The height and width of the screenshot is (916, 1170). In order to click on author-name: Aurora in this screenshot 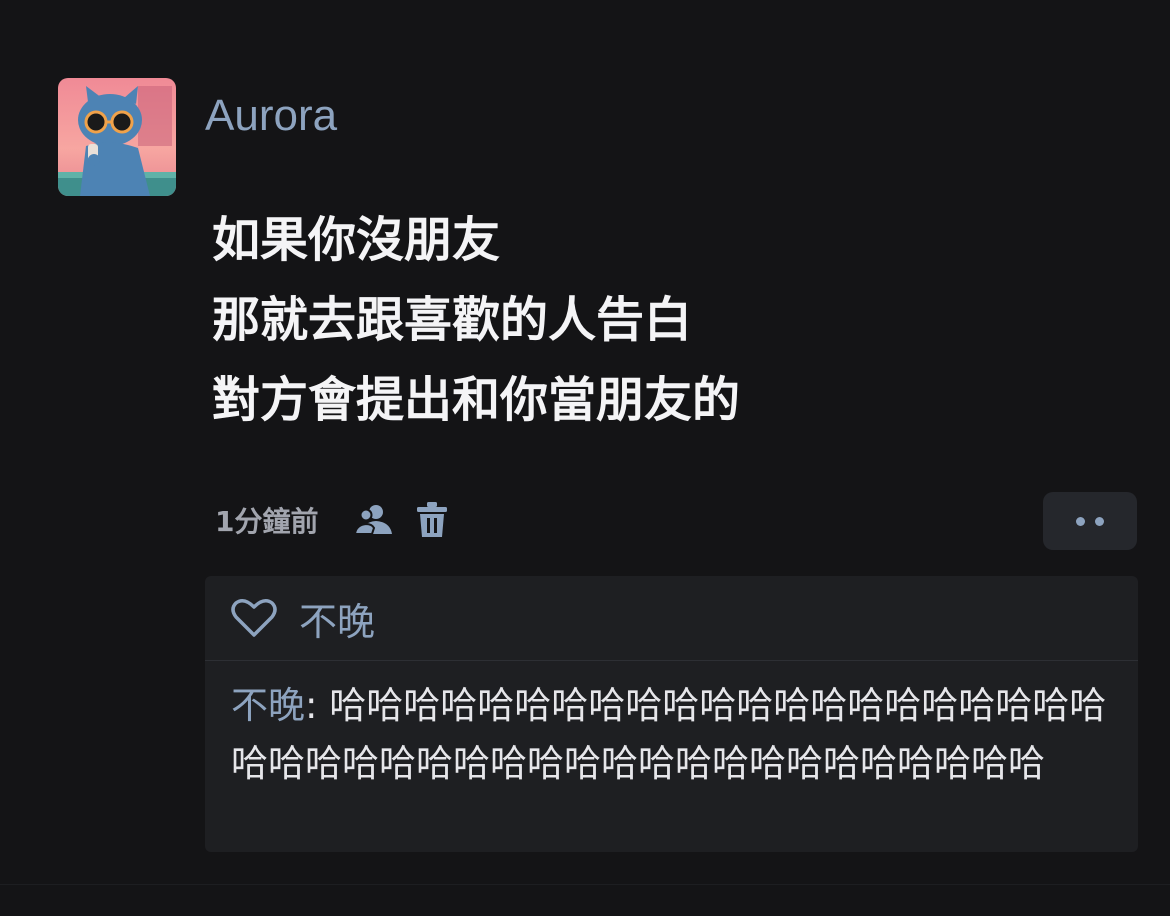, I will do `click(271, 116)`.